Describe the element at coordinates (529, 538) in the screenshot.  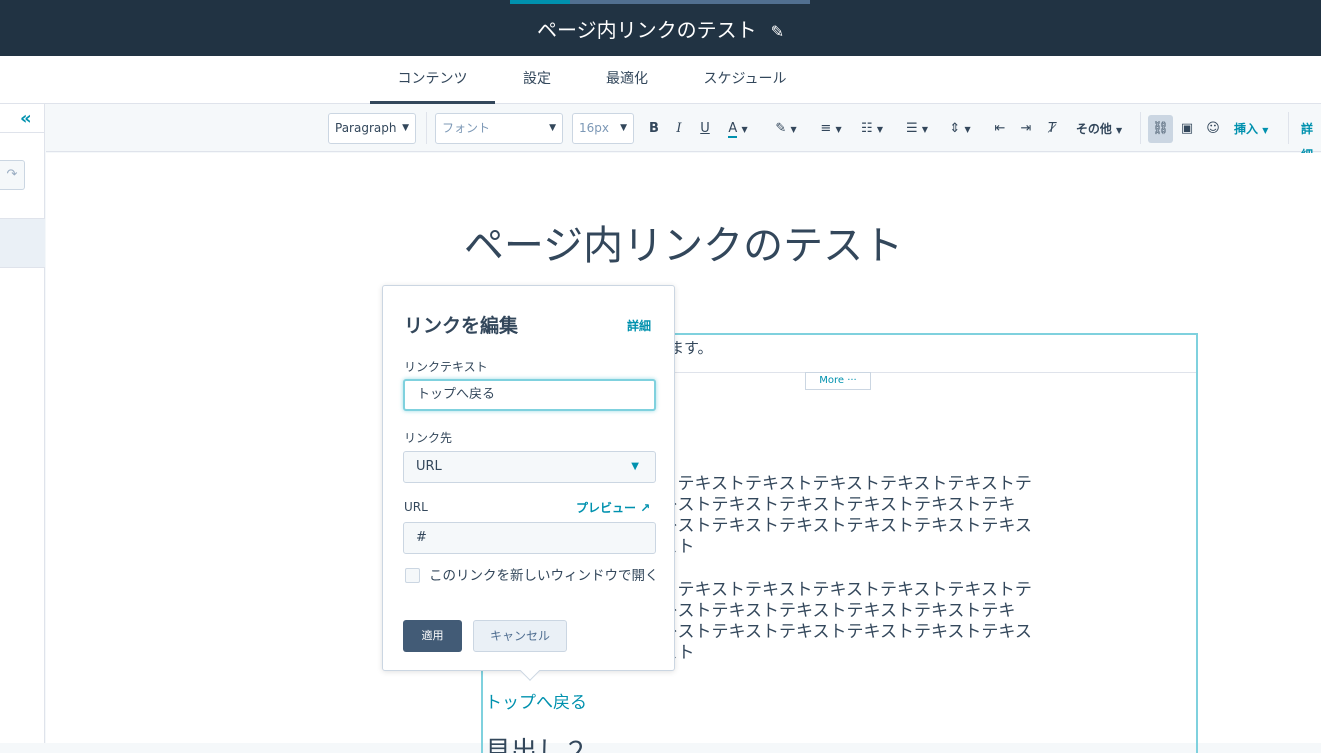
I see `url-input: #` at that location.